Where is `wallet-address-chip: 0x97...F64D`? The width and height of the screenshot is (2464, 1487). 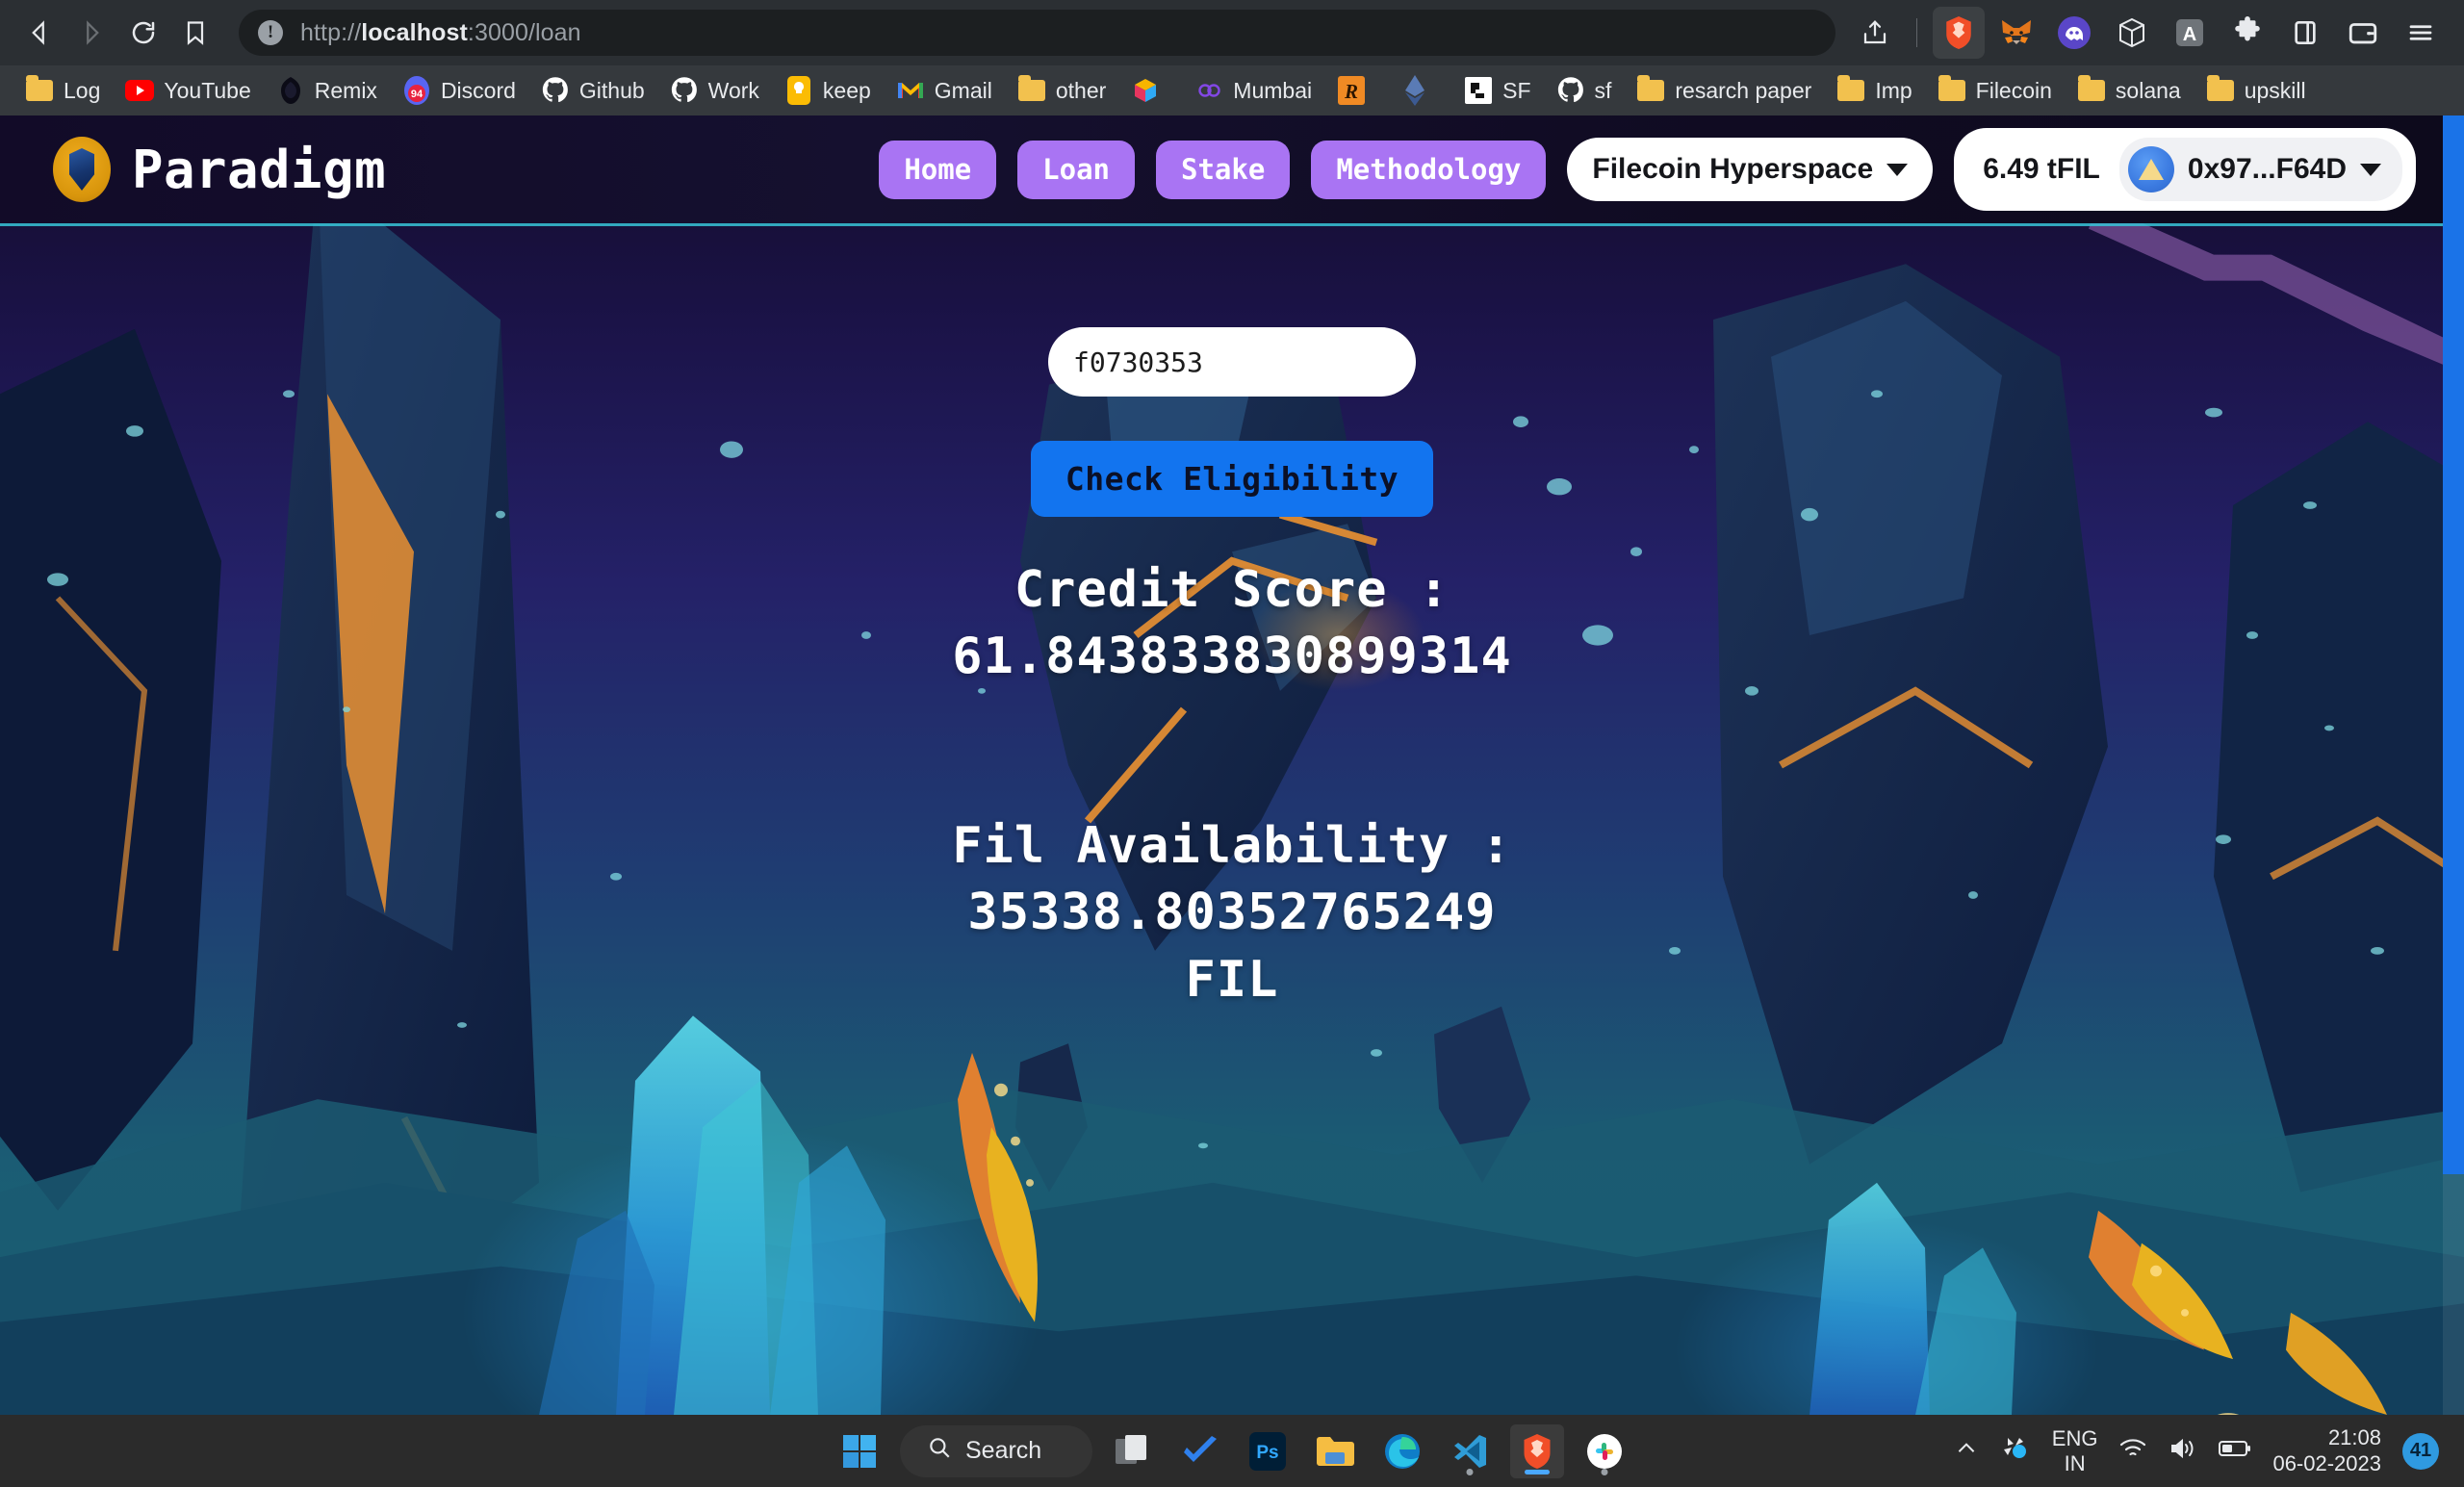 wallet-address-chip: 0x97...F64D is located at coordinates (2260, 169).